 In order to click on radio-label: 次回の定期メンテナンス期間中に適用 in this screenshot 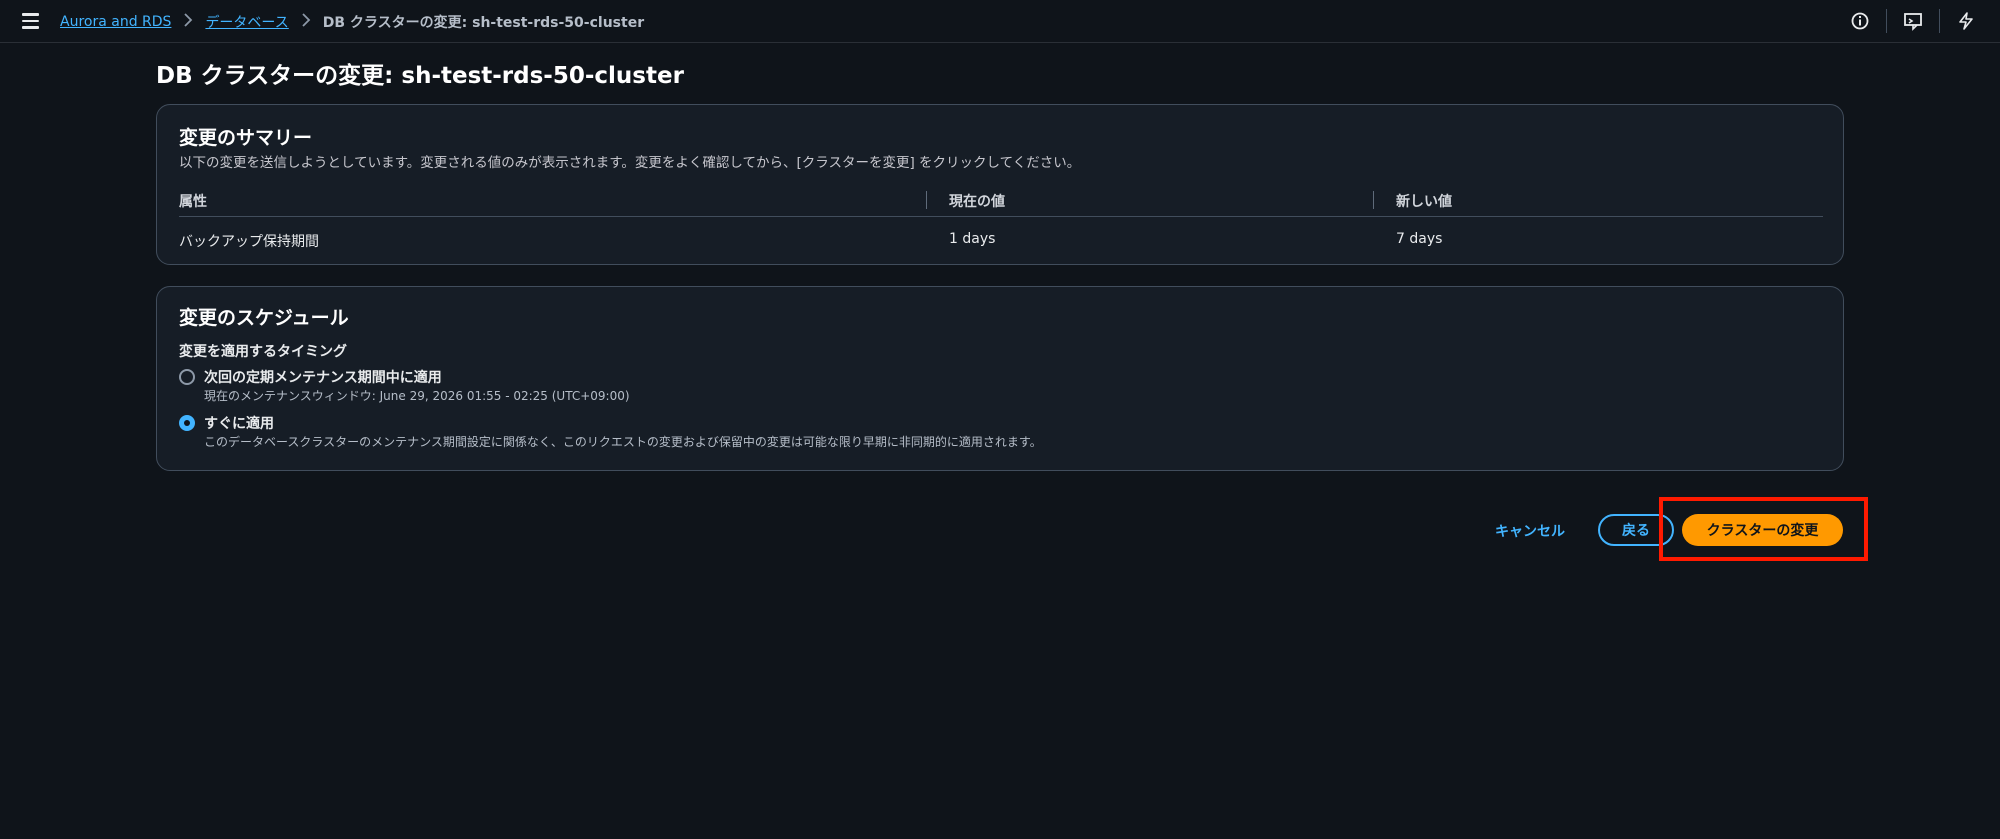, I will do `click(323, 378)`.